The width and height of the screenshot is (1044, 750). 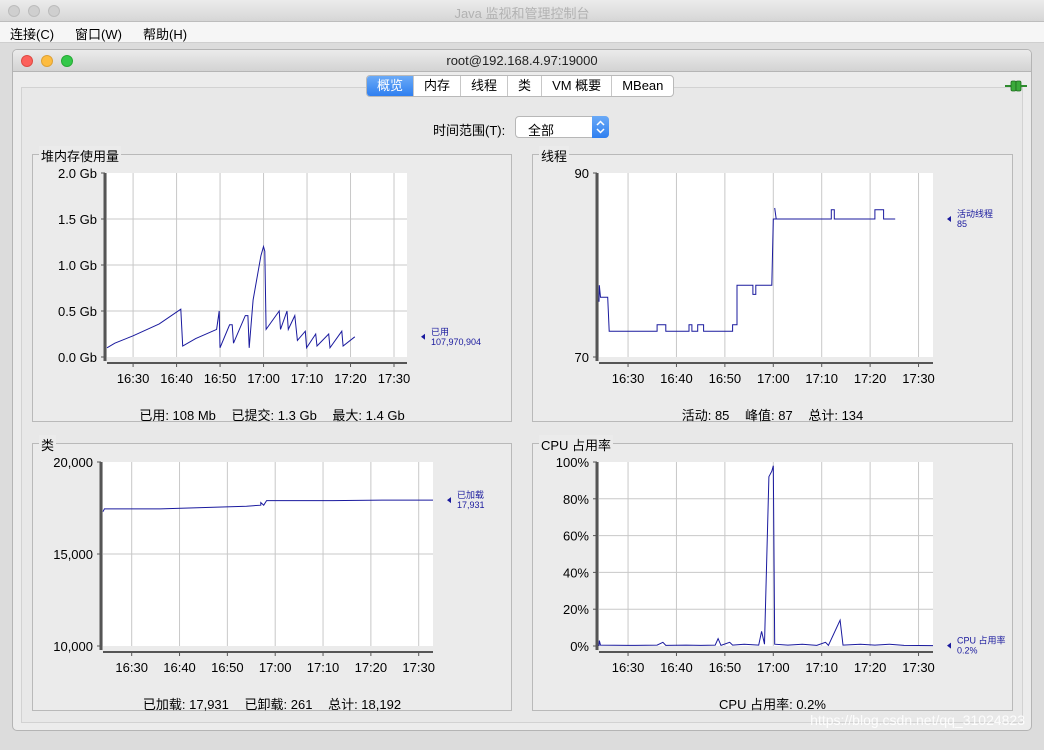 What do you see at coordinates (483, 86) in the screenshot?
I see `tab-threads: 线程` at bounding box center [483, 86].